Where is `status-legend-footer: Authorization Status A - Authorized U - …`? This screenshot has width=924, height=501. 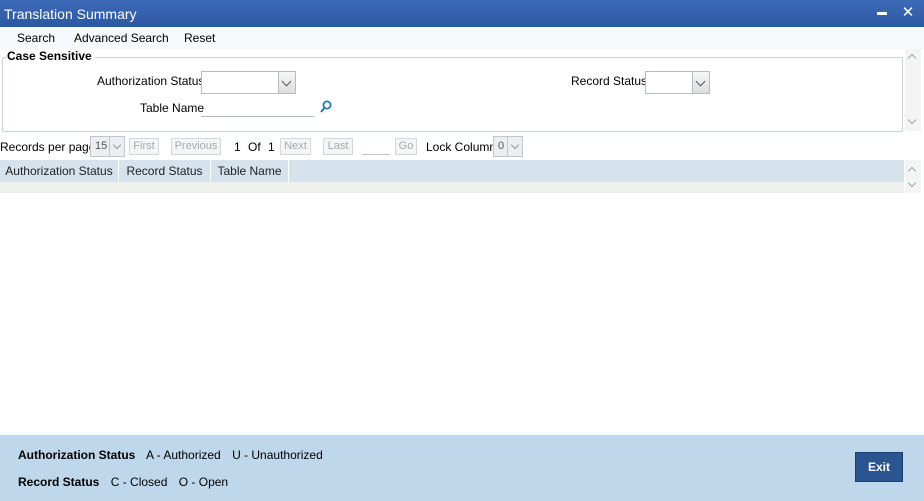
status-legend-footer: Authorization Status A - Authorized U - … is located at coordinates (462, 468).